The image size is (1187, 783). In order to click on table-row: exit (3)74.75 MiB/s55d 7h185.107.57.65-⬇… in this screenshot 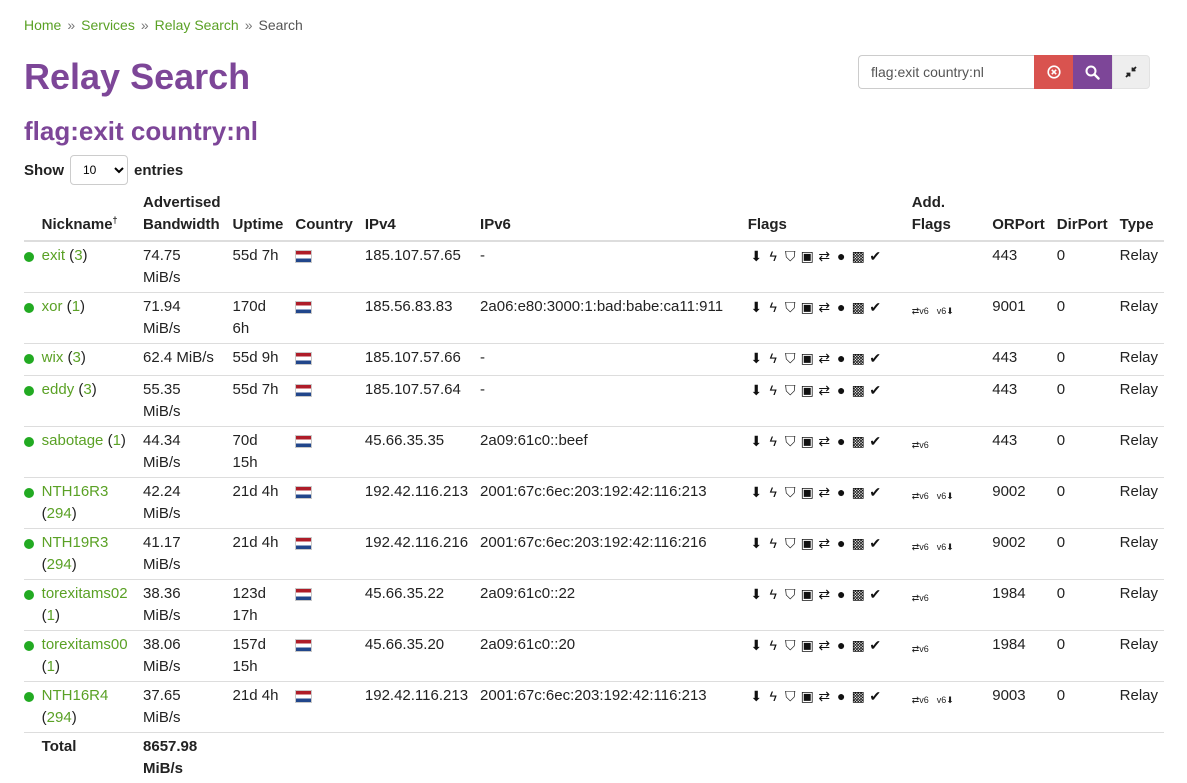, I will do `click(594, 267)`.